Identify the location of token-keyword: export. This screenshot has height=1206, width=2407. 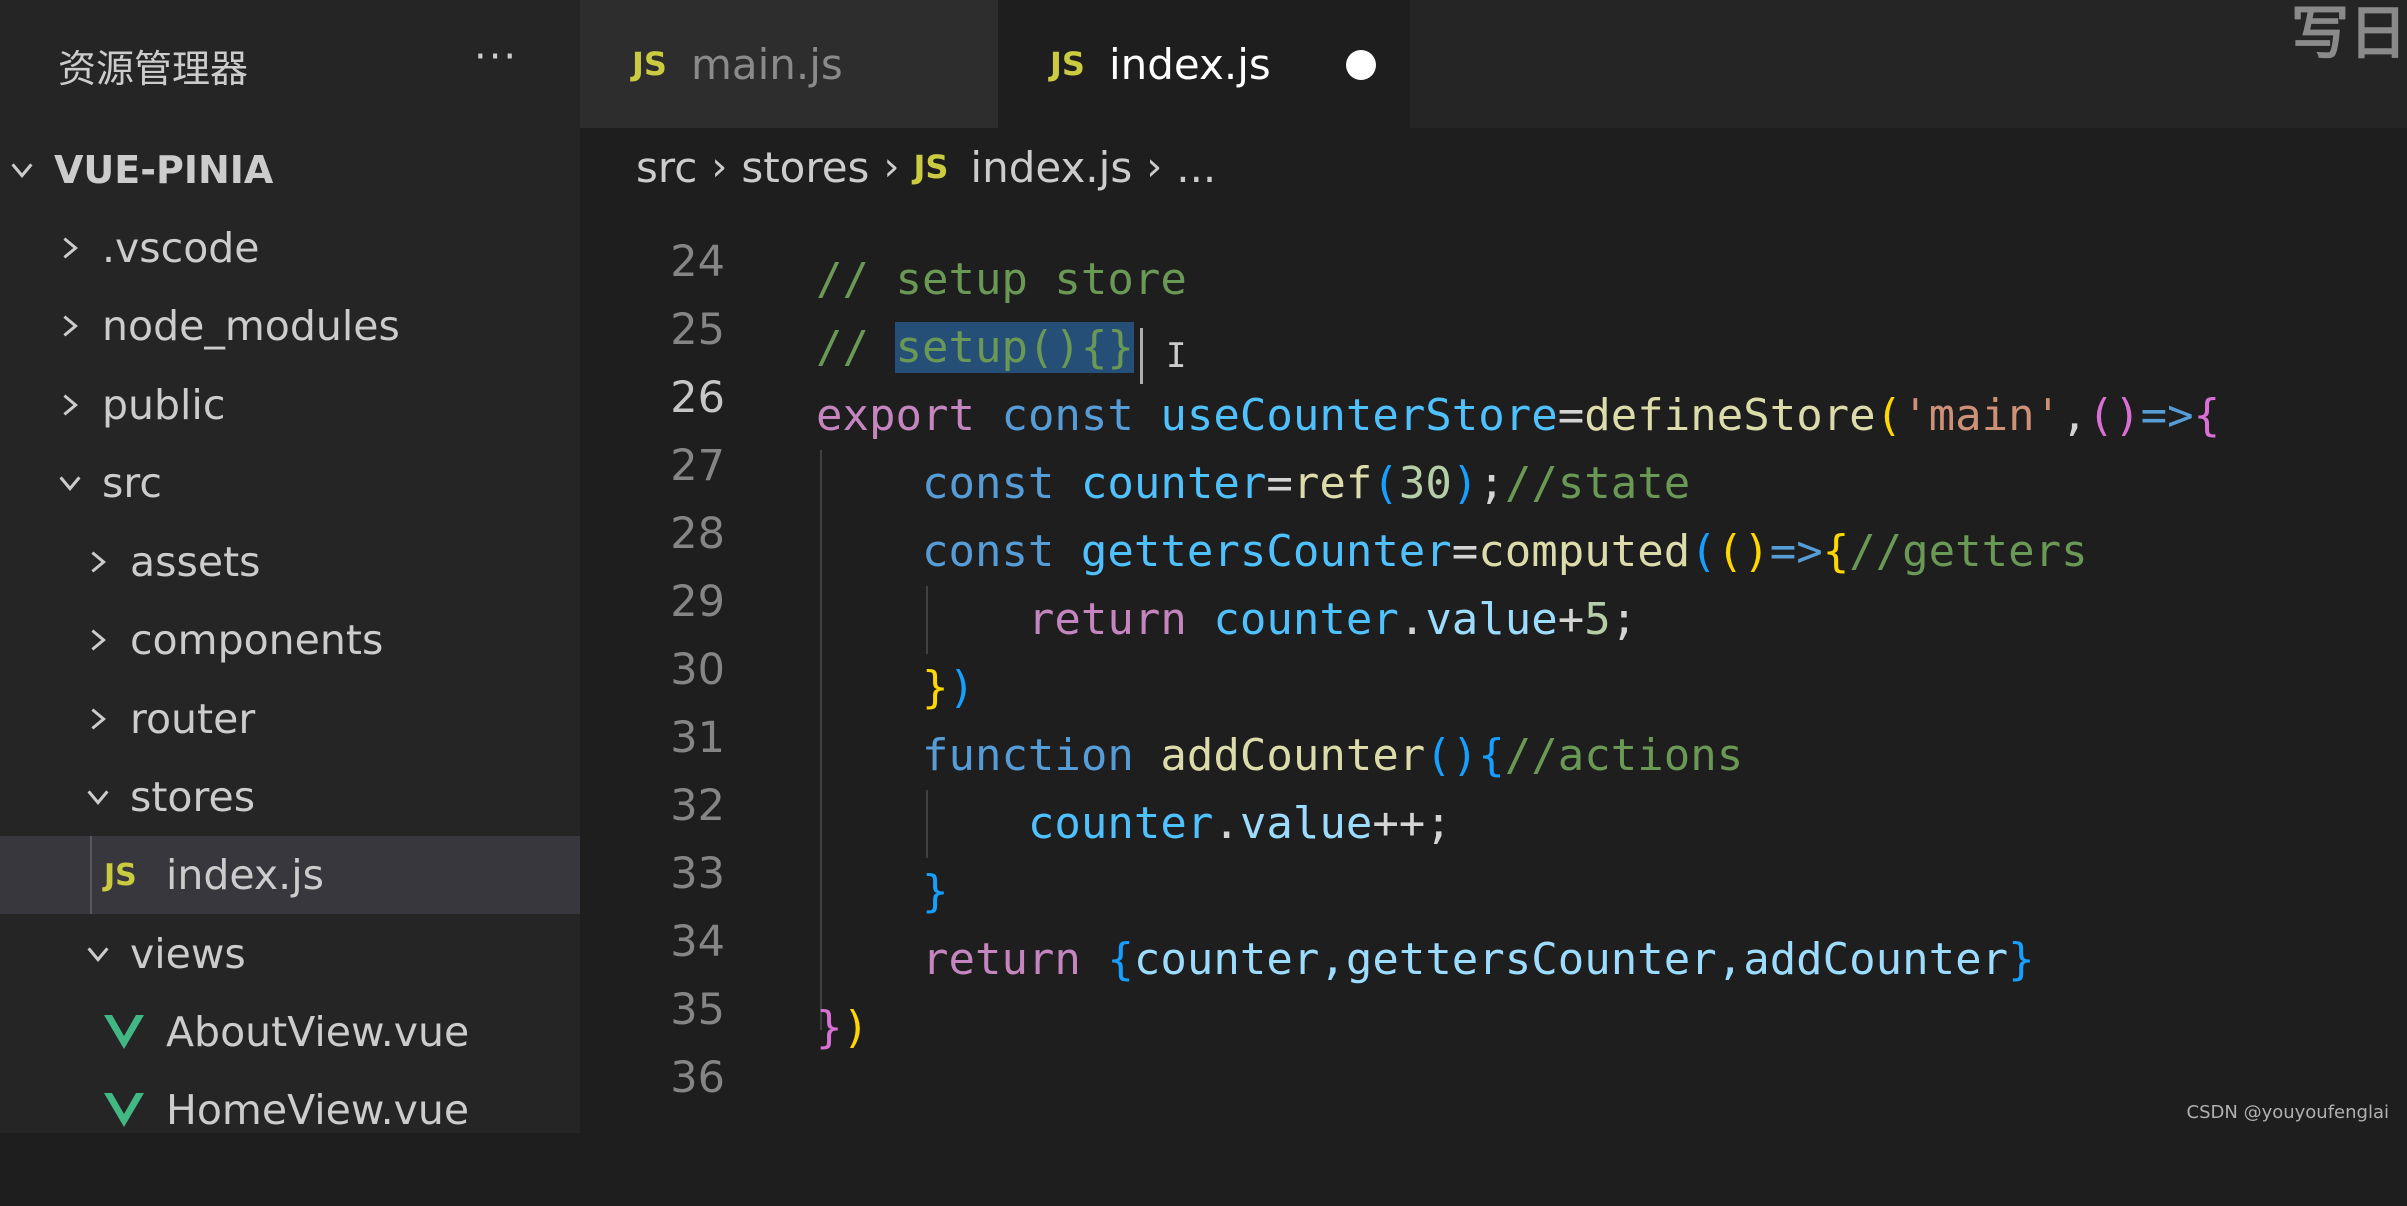
(895, 415).